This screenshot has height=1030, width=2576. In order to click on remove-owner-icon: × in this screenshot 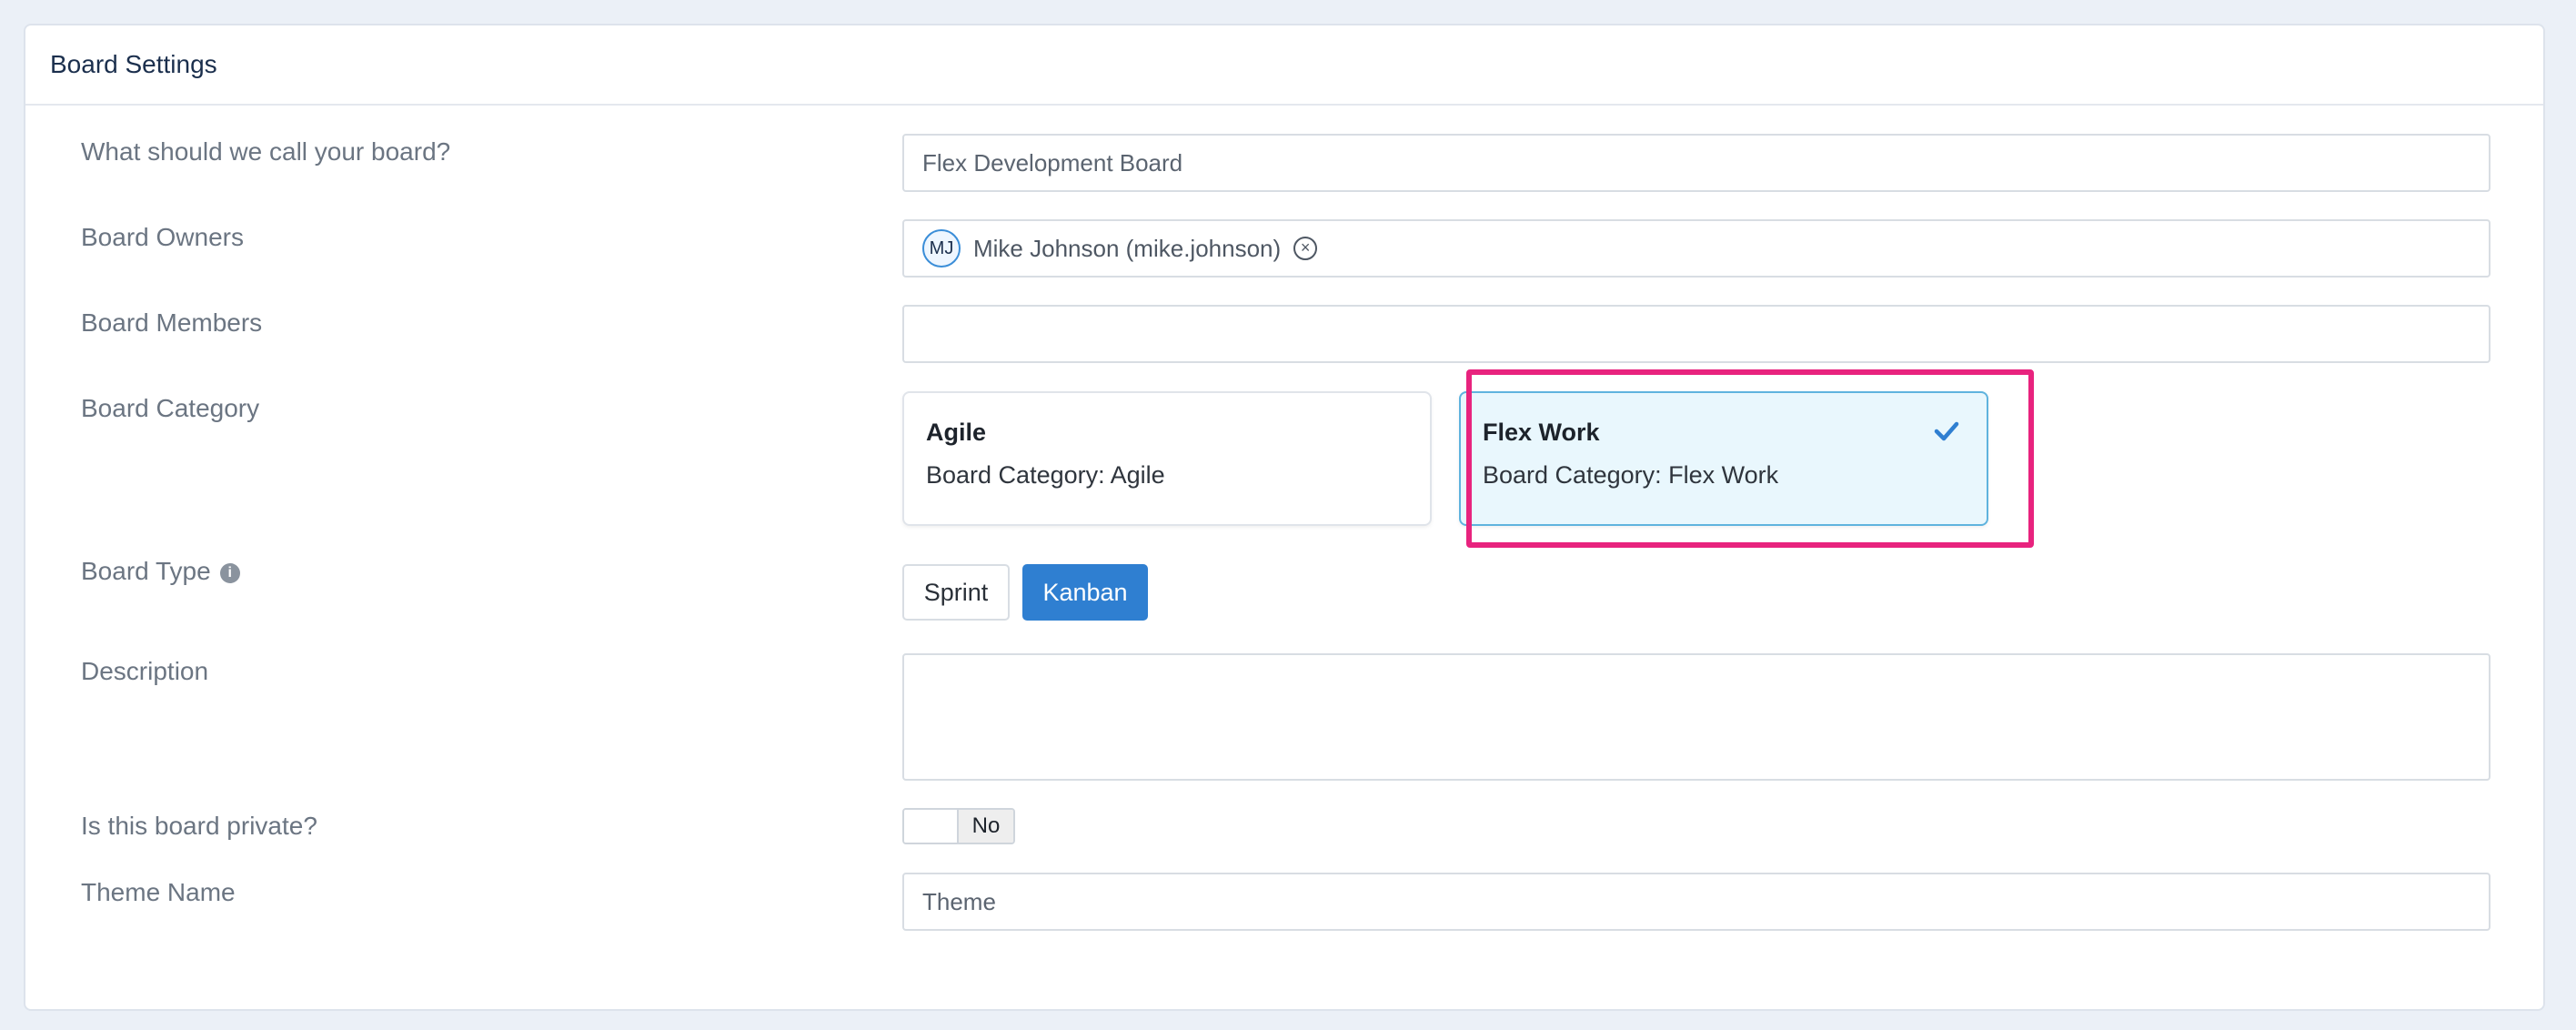, I will do `click(1305, 249)`.